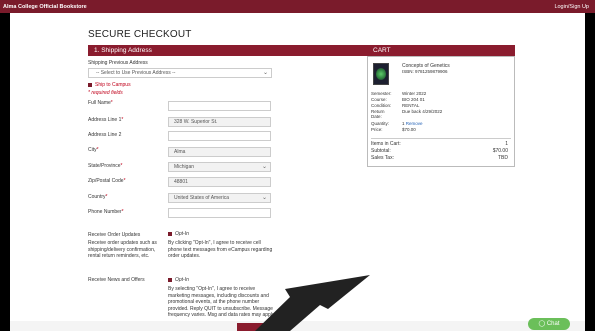 This screenshot has height=331, width=595. Describe the element at coordinates (140, 34) in the screenshot. I see `page-title: SECURE CHECKOUT` at that location.